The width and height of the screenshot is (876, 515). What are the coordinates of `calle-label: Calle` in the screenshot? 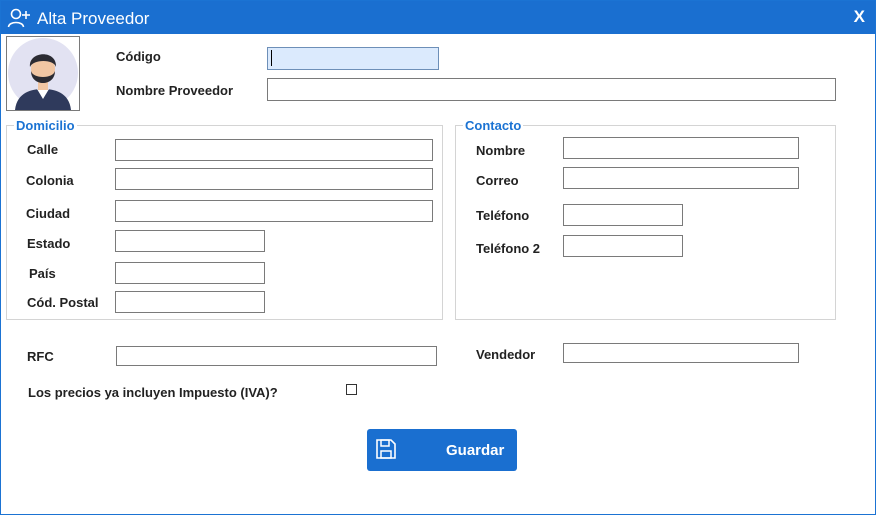 It's located at (43, 149).